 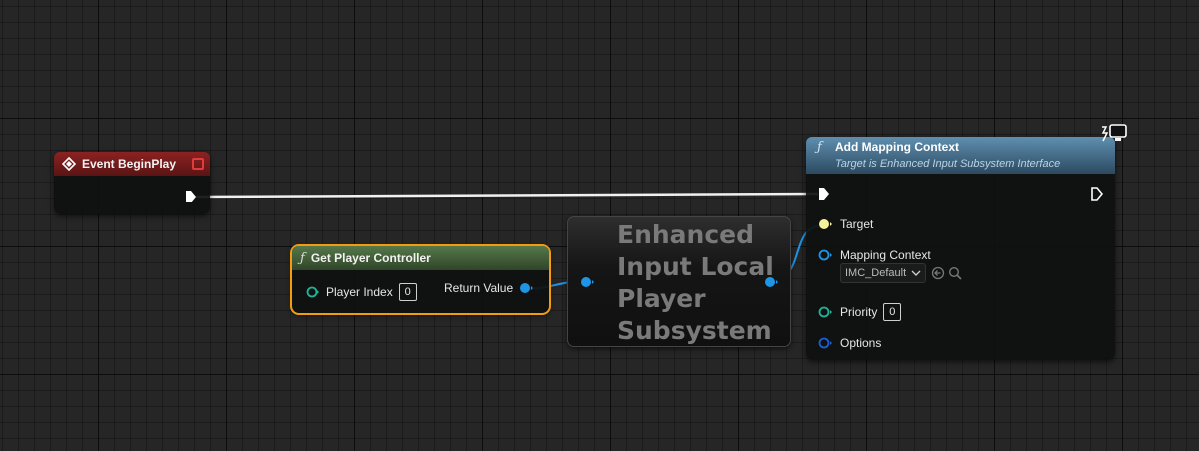 I want to click on mapping-context-input: Mapping Context, so click(x=874, y=255).